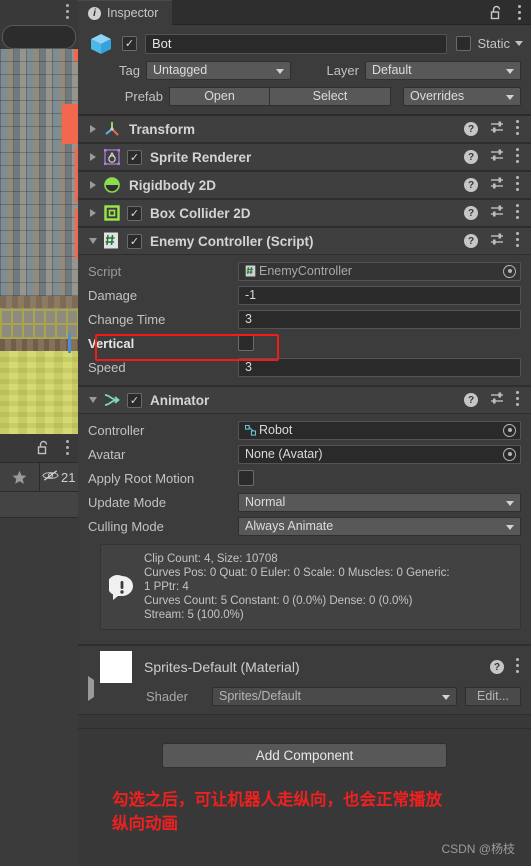 Image resolution: width=531 pixels, height=866 pixels. Describe the element at coordinates (91, 688) in the screenshot. I see `material-foldout-arrow-icon` at that location.